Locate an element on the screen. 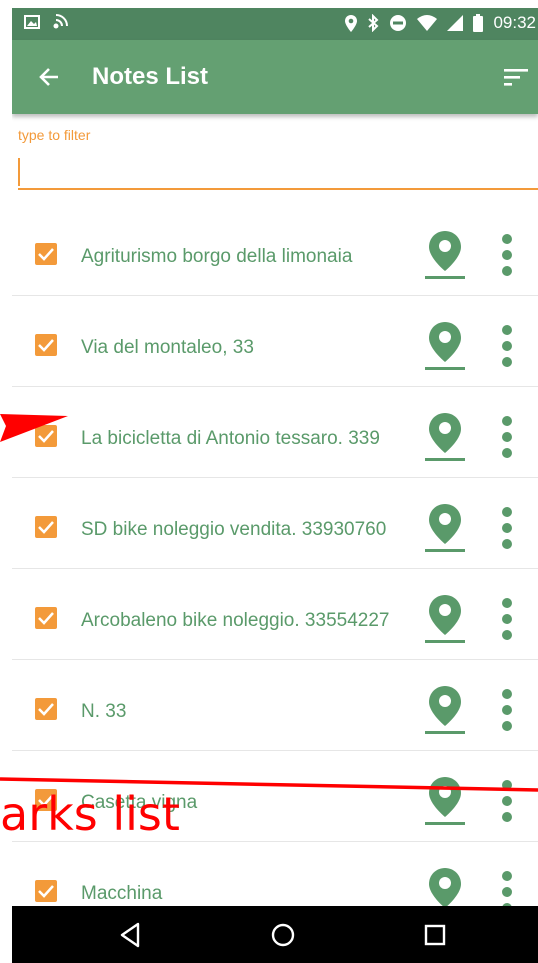  note-label: Via del montaleo, 33 is located at coordinates (167, 347).